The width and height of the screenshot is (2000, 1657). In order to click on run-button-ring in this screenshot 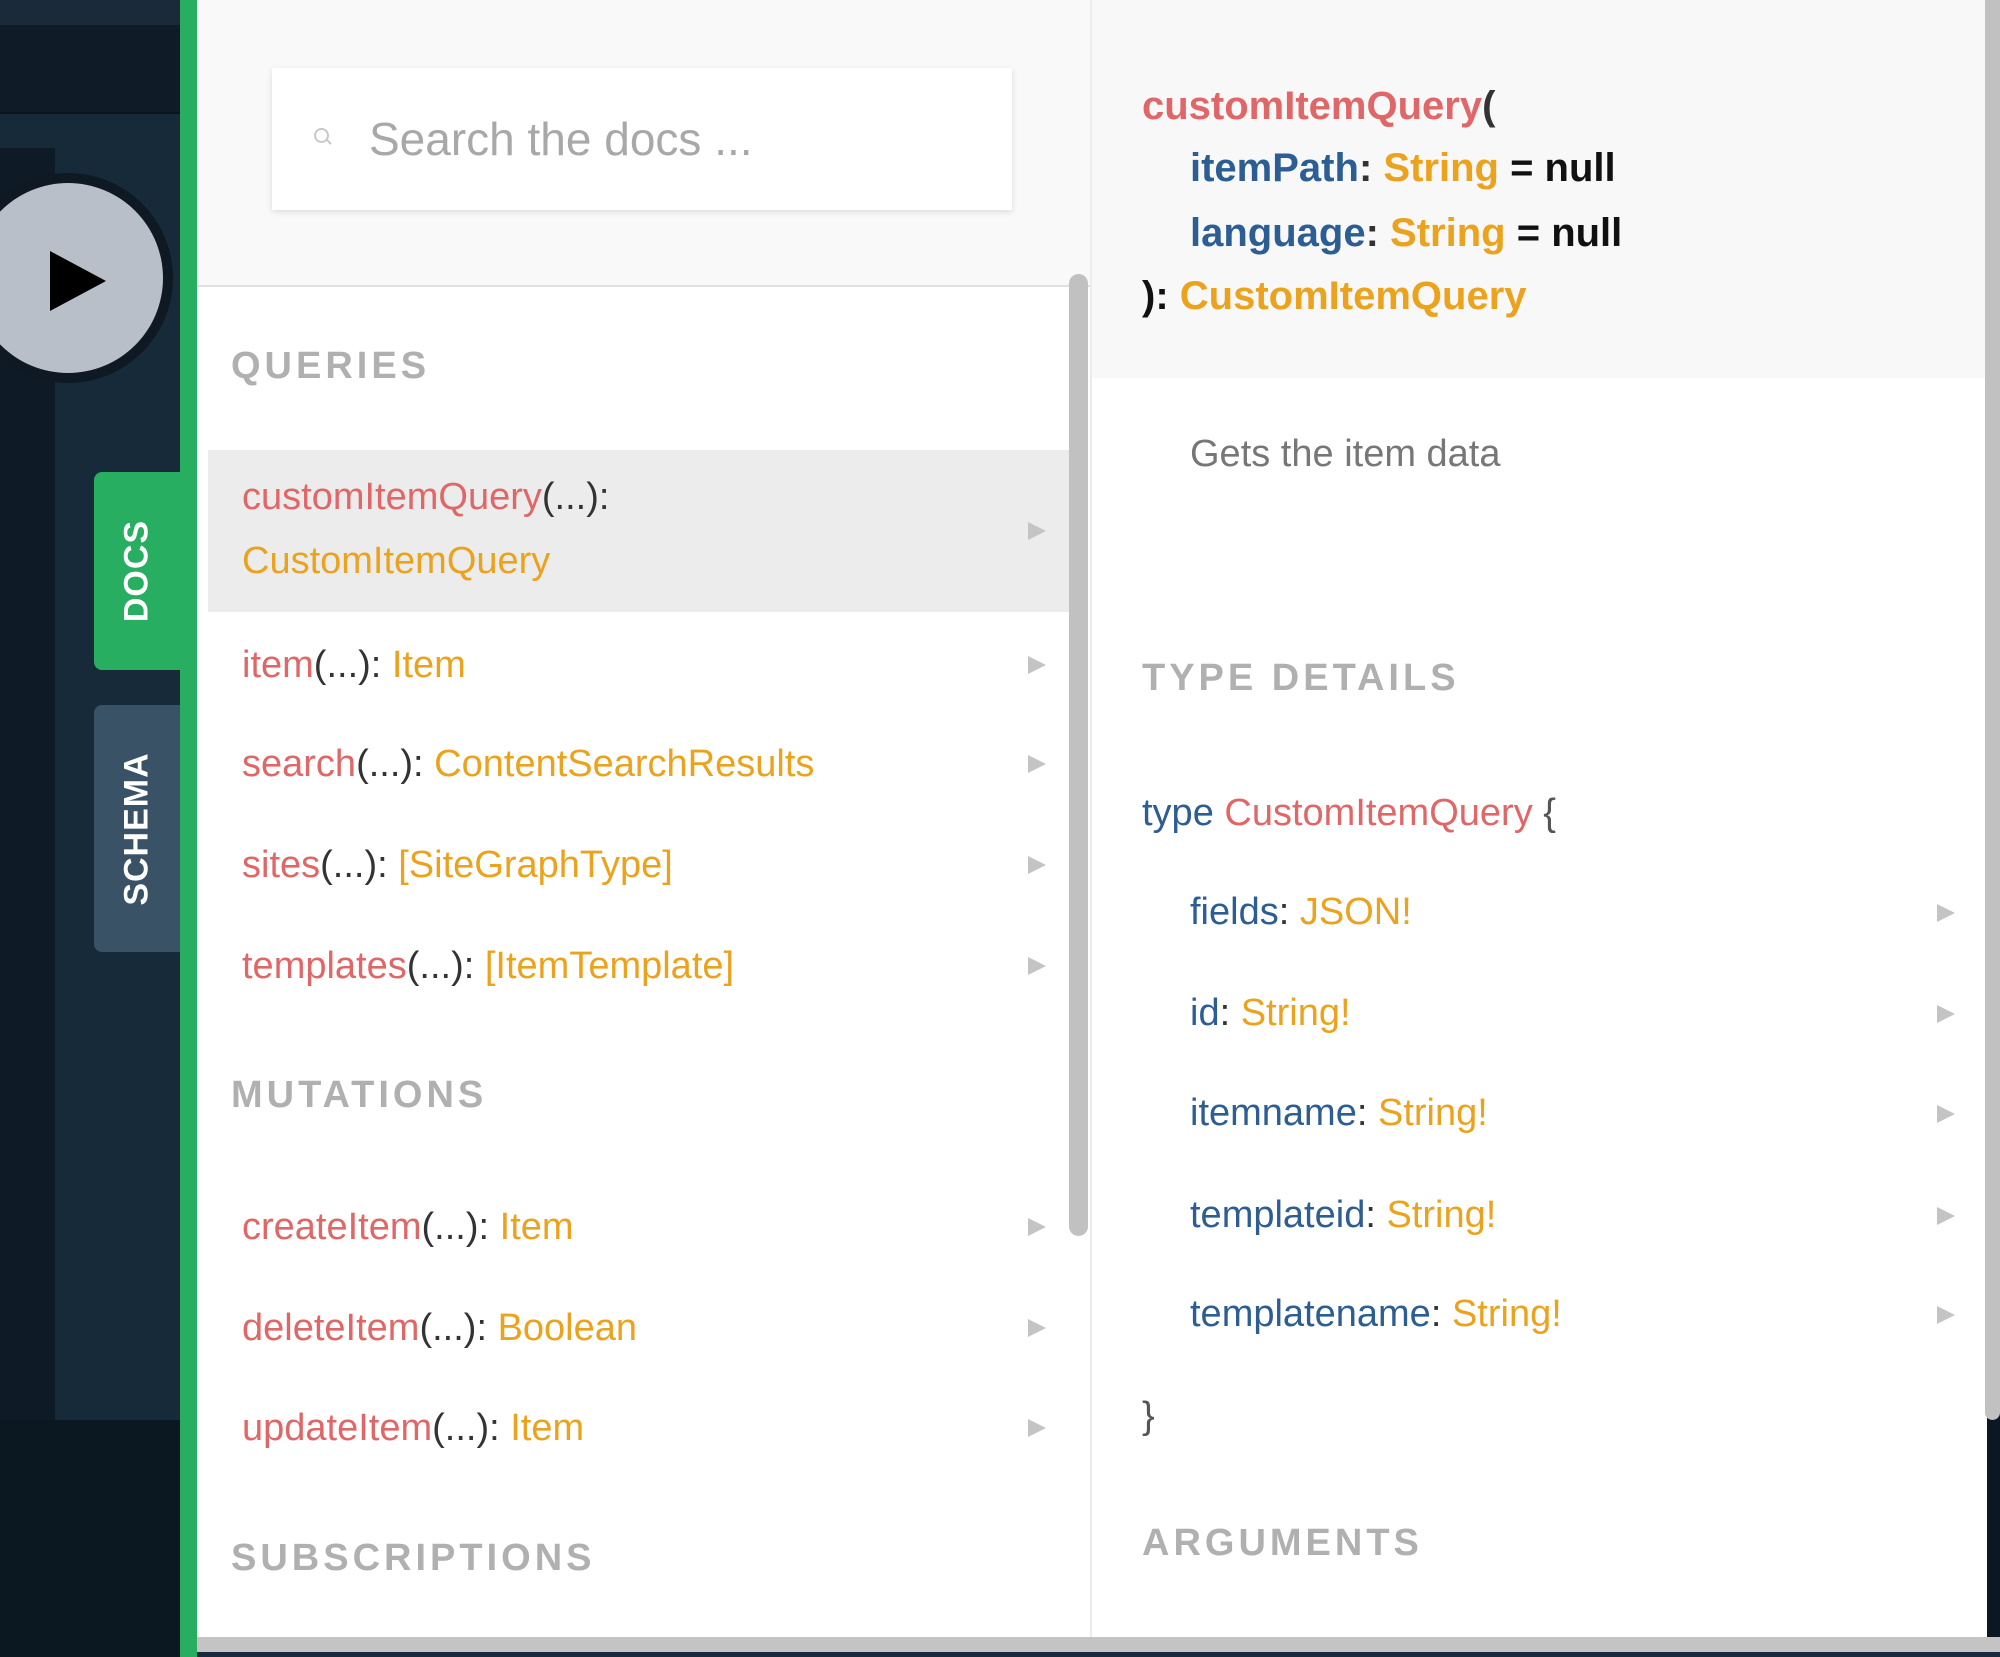, I will do `click(86, 278)`.